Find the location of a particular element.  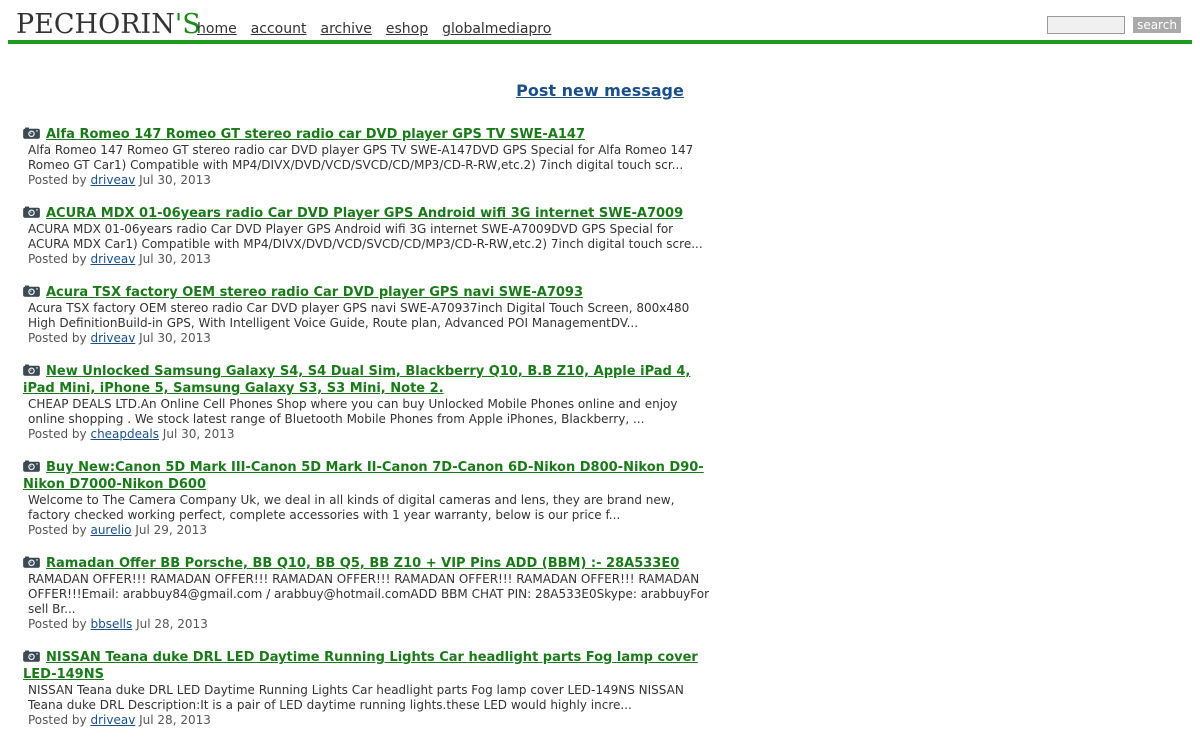

search-button: search is located at coordinates (1157, 25).